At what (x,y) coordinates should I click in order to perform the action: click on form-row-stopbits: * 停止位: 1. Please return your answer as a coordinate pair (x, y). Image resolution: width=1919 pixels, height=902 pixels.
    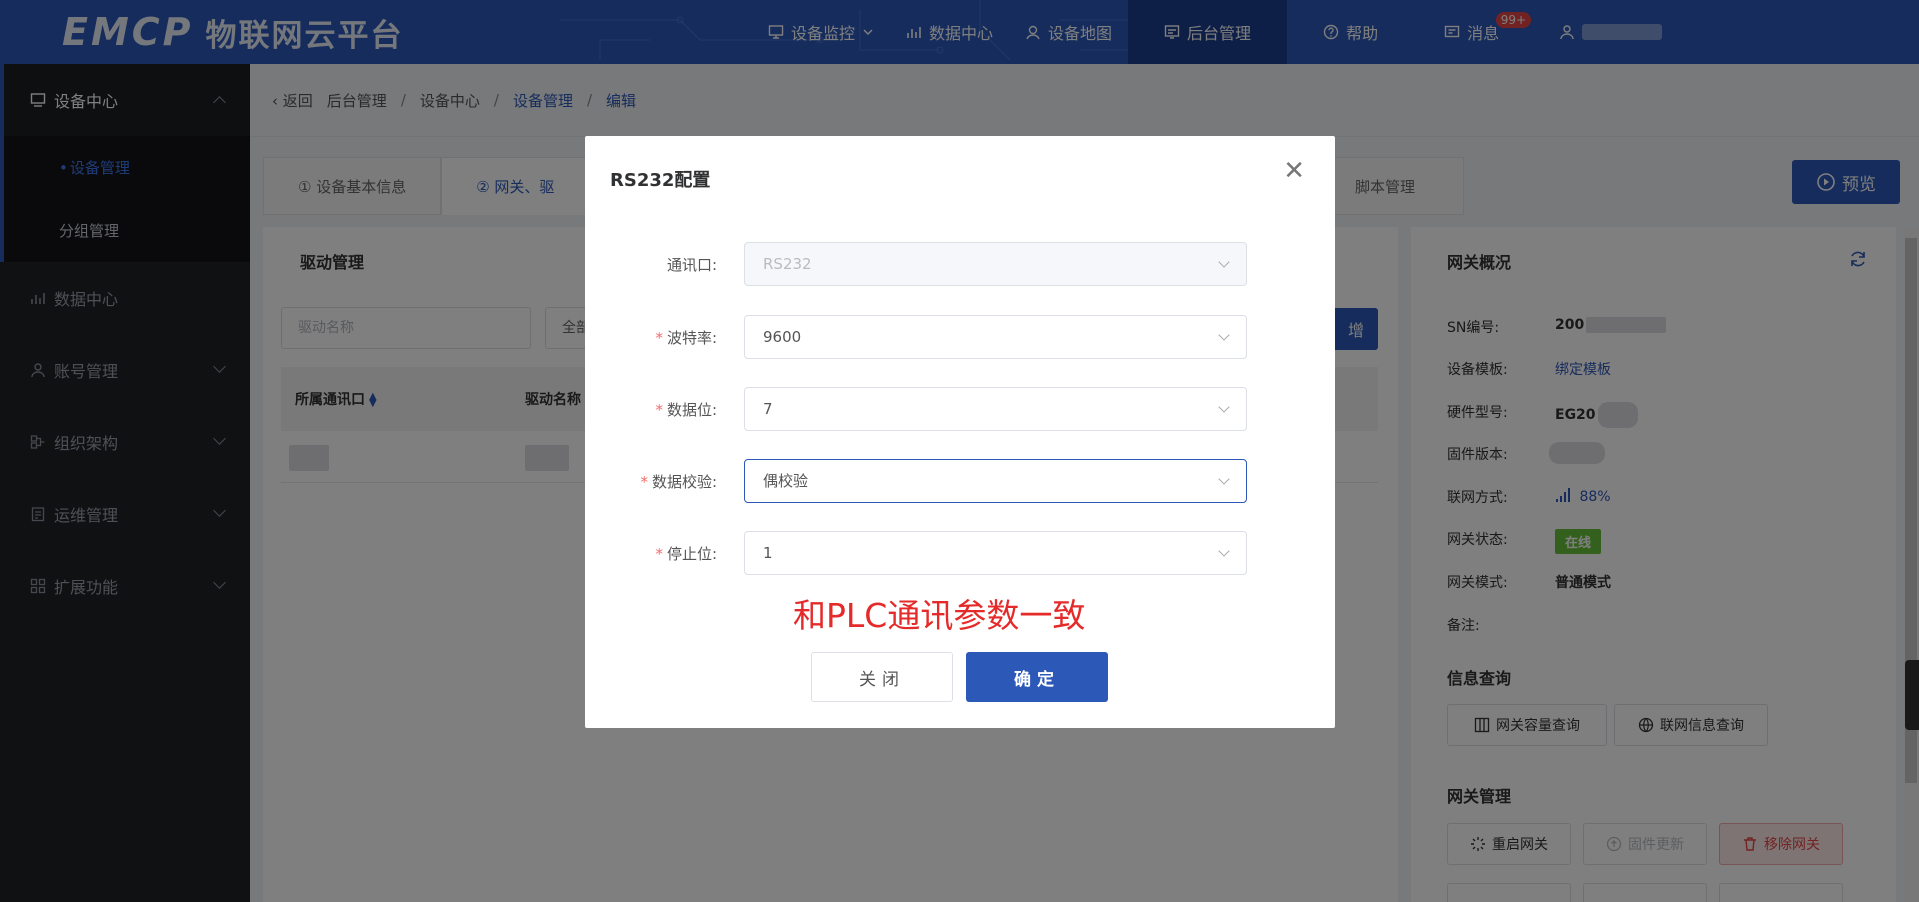
    Looking at the image, I should click on (960, 553).